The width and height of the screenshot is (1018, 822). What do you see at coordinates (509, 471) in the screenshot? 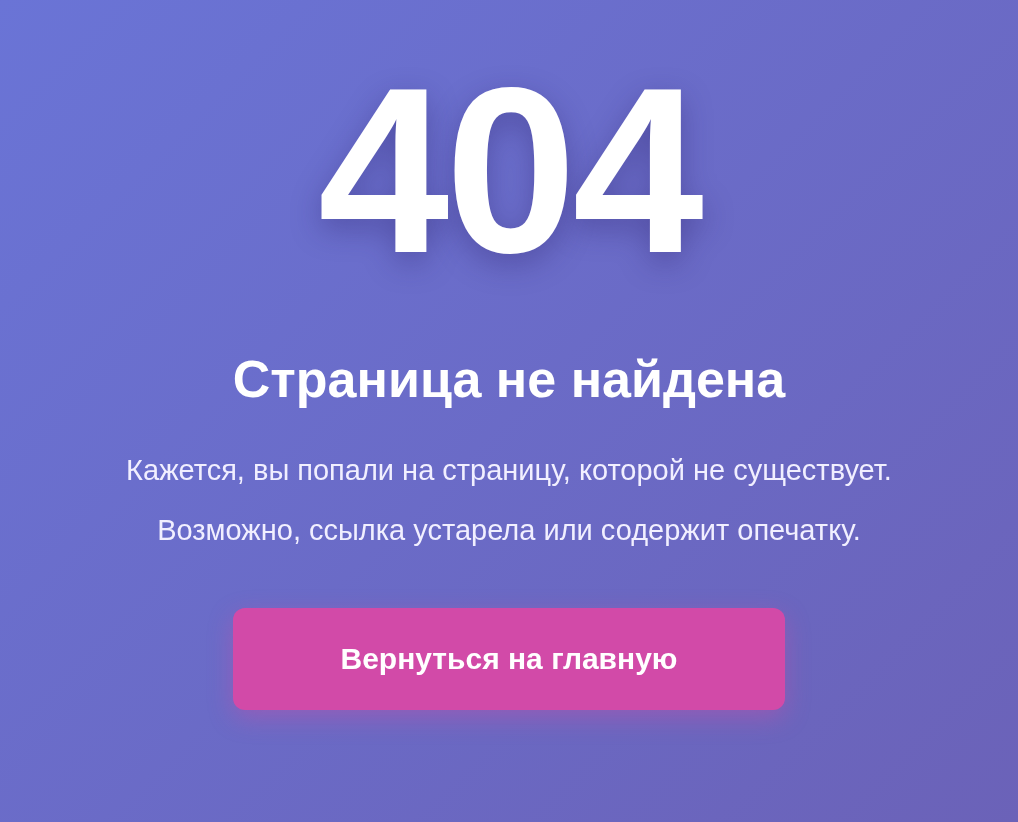
I see `message-line: Кажется, вы попали на страницу, которой не существует.` at bounding box center [509, 471].